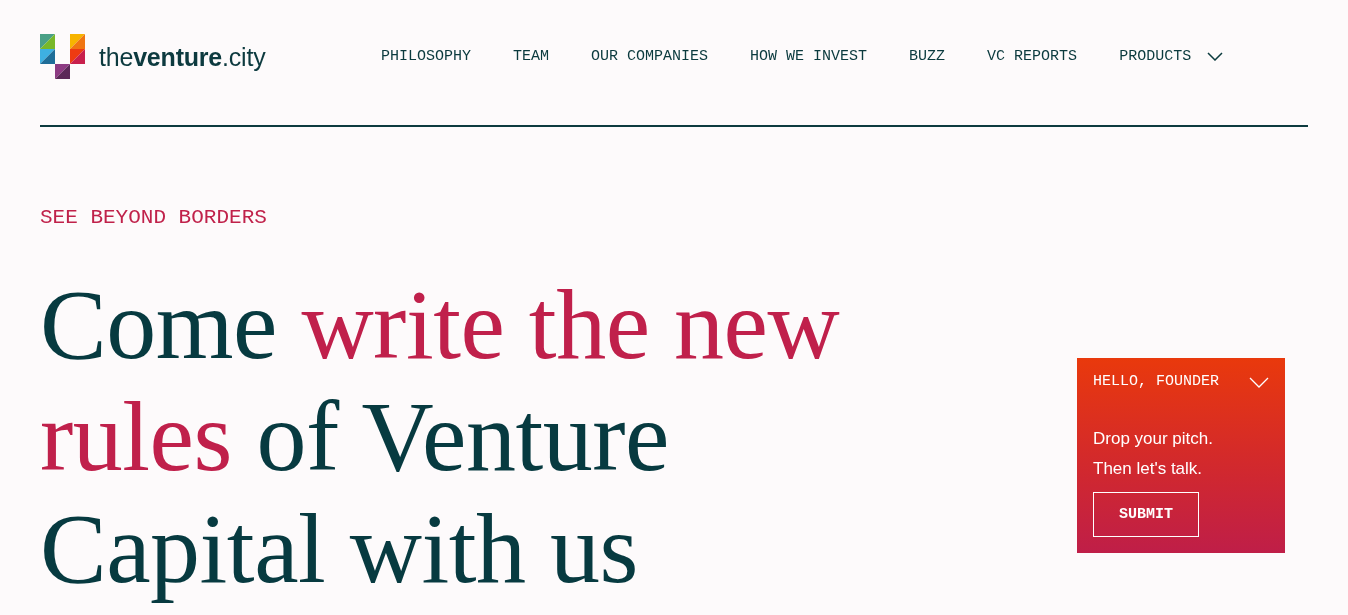  I want to click on nav-link: OUR COMPANIES, so click(650, 56).